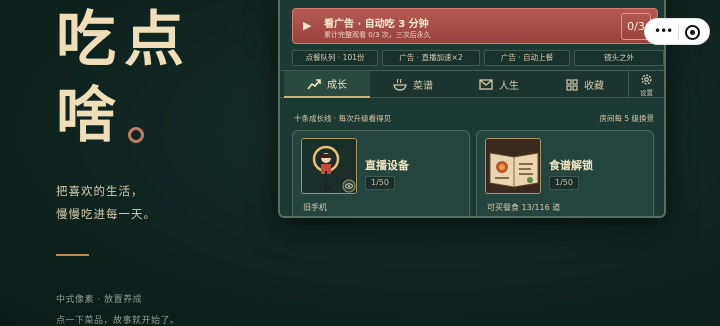  Describe the element at coordinates (377, 35) in the screenshot. I see `ad-subtitle: 累计完整观看 0/3 次，三次后永久` at that location.